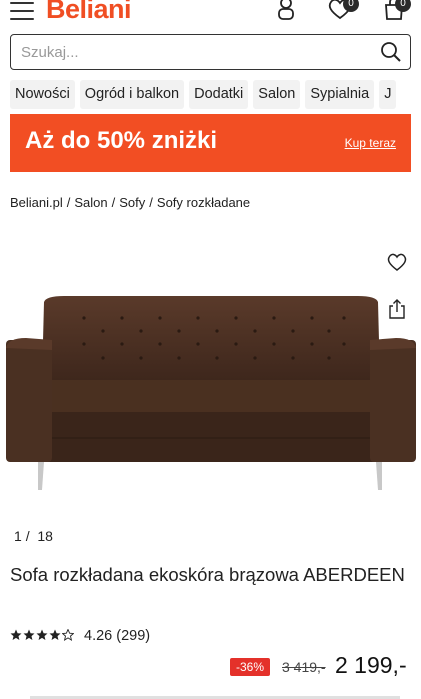 Image resolution: width=421 pixels, height=699 pixels. What do you see at coordinates (277, 94) in the screenshot?
I see `category-salon: Salon` at bounding box center [277, 94].